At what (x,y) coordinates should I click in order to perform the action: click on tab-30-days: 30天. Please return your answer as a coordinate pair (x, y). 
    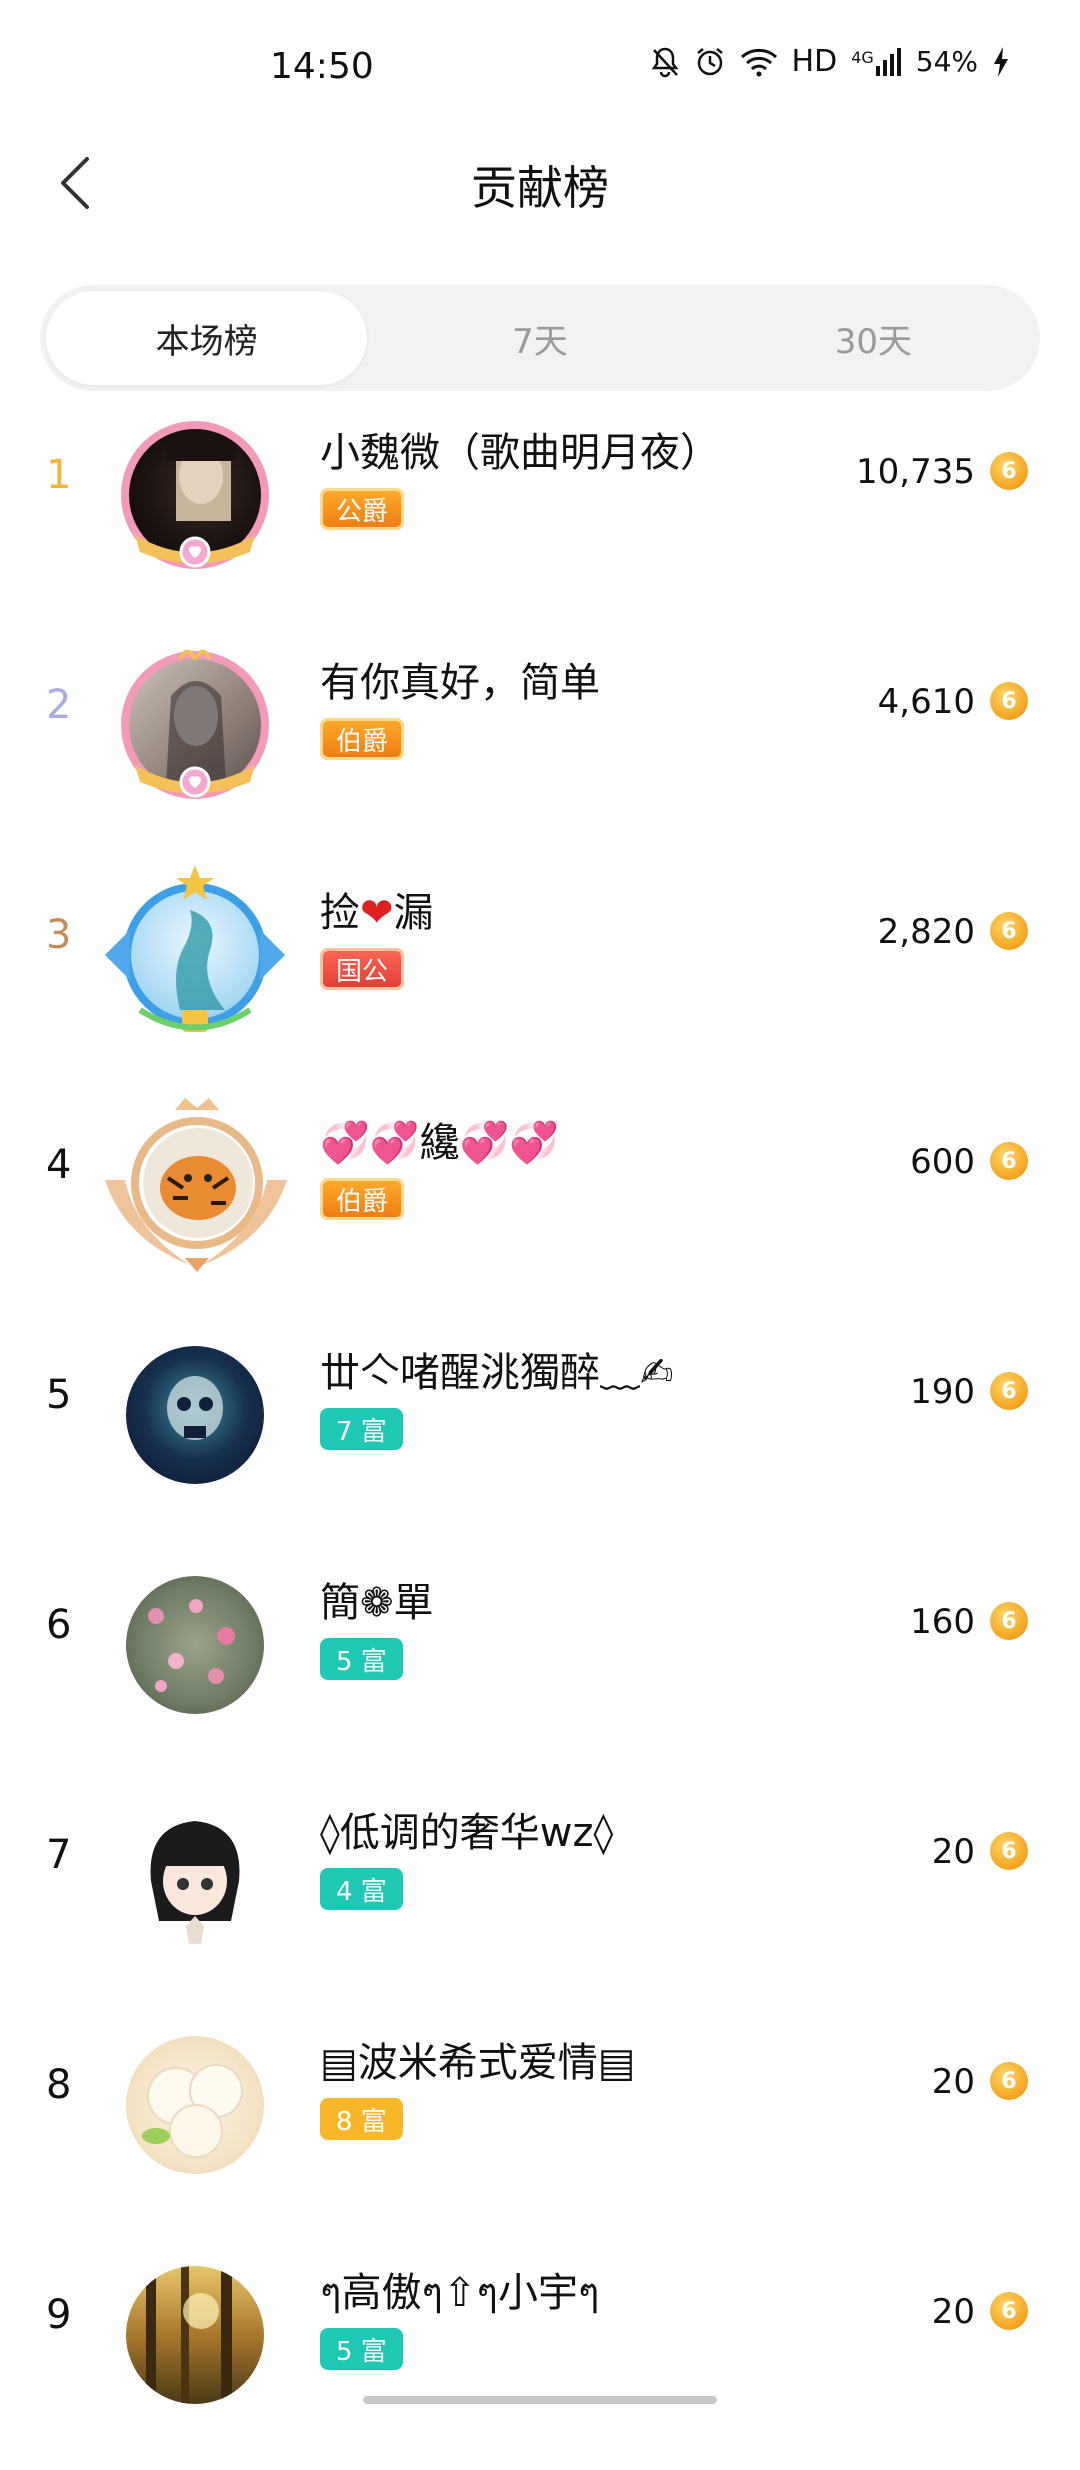
    Looking at the image, I should click on (873, 338).